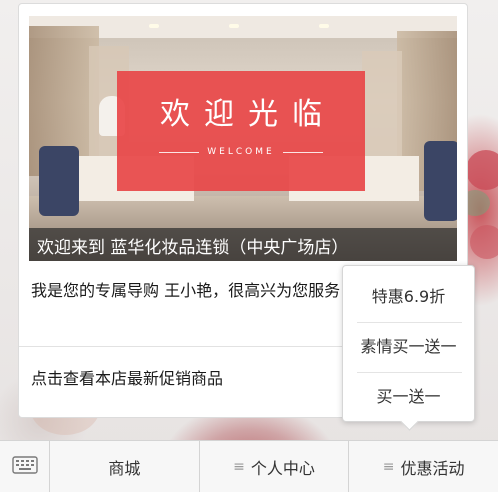  I want to click on menu-button-mall: 商城, so click(125, 466).